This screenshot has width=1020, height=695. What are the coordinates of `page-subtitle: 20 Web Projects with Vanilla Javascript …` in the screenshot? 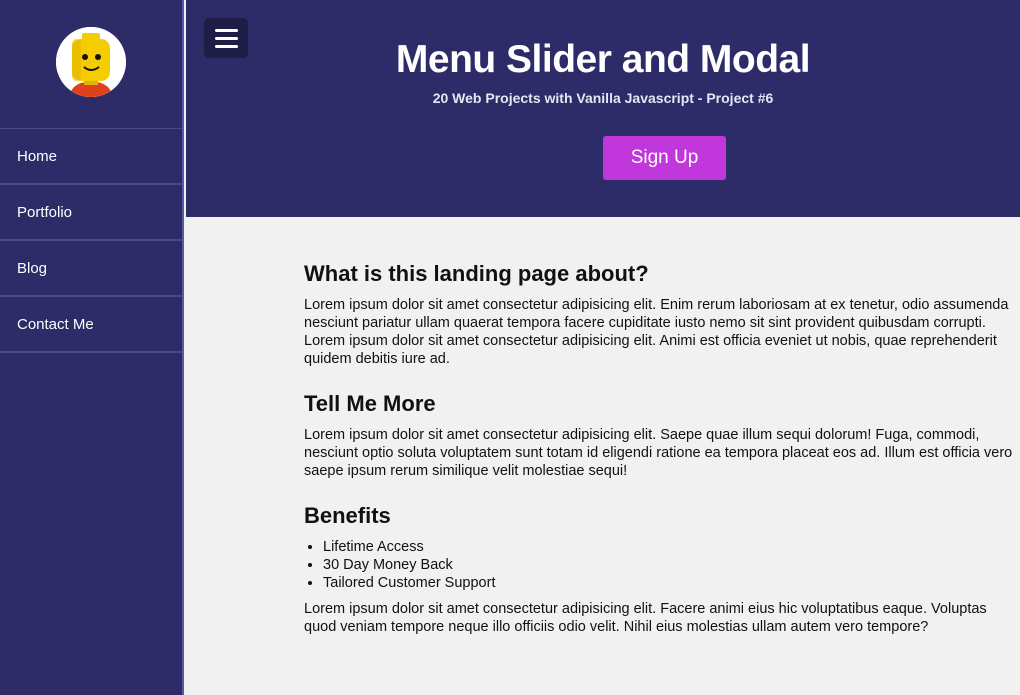 It's located at (603, 98).